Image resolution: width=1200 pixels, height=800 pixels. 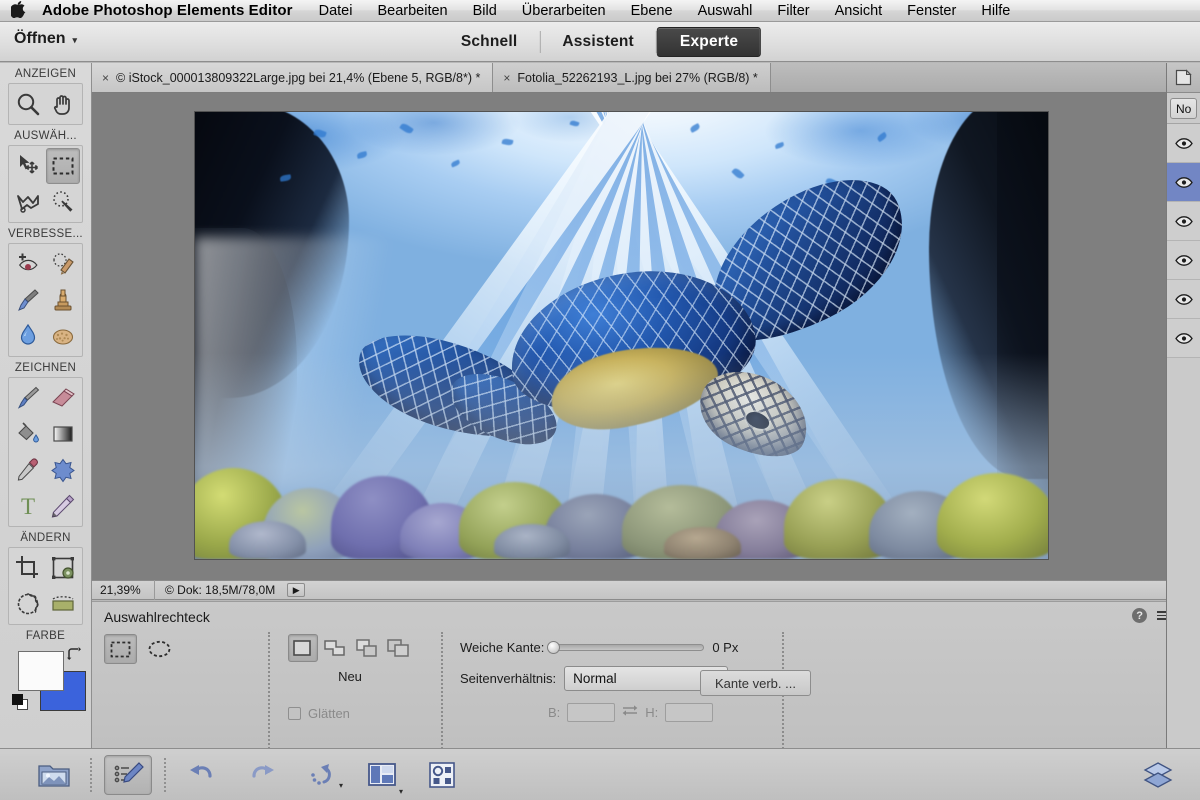 I want to click on antialias-checkbox, so click(x=294, y=713).